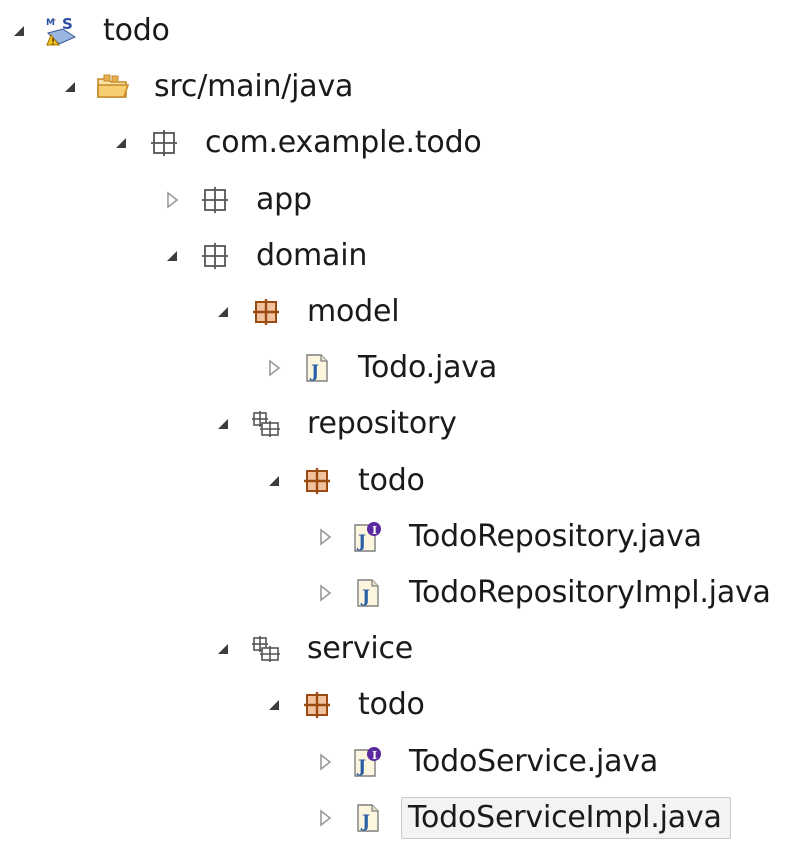 This screenshot has width=800, height=843. Describe the element at coordinates (566, 818) in the screenshot. I see `tree-item-label: TodoServiceImpl.java` at that location.